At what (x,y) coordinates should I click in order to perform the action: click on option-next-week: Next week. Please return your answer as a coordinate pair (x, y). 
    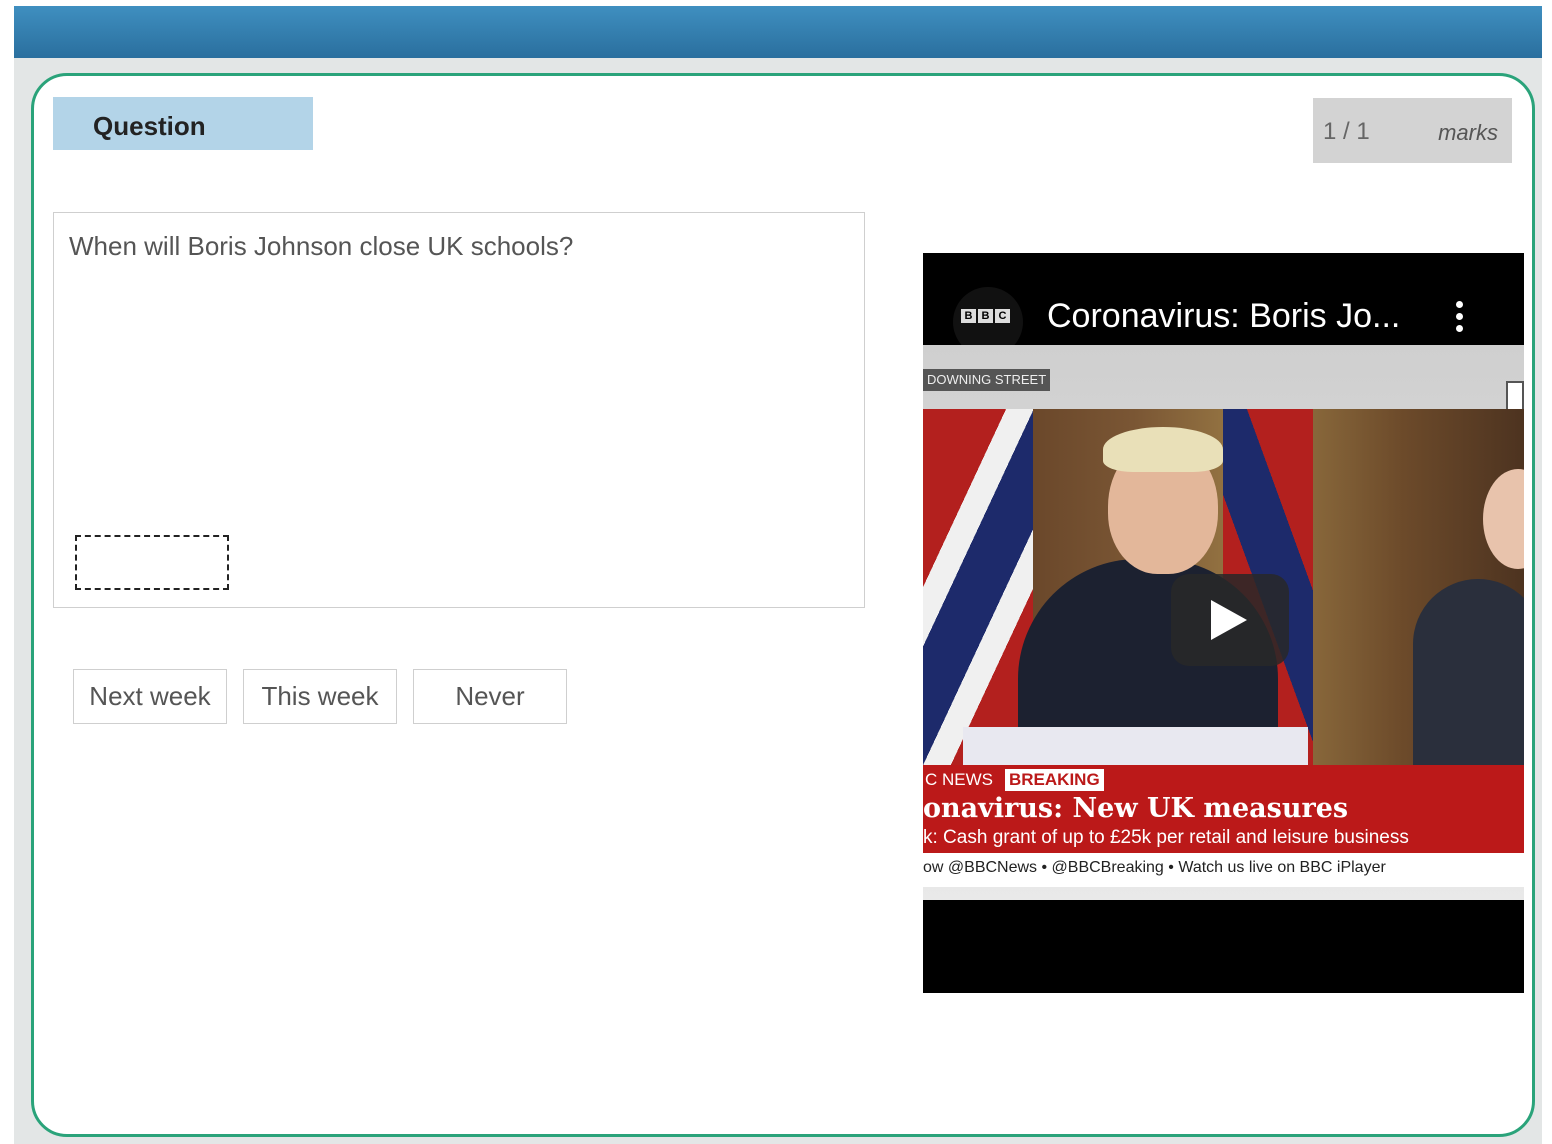
    Looking at the image, I should click on (150, 696).